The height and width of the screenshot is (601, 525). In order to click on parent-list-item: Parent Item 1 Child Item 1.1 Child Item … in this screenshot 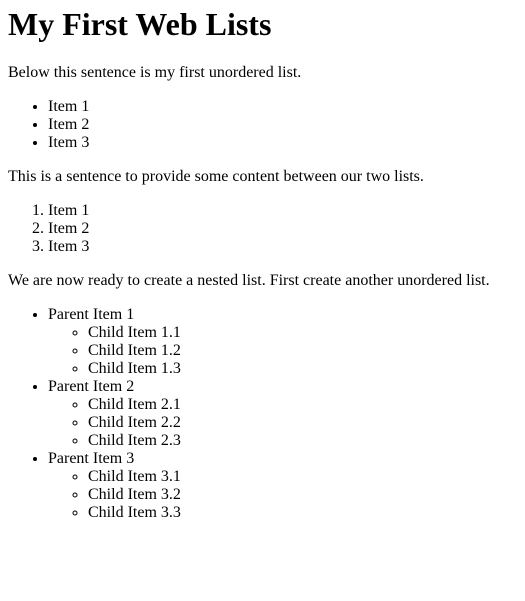, I will do `click(282, 342)`.